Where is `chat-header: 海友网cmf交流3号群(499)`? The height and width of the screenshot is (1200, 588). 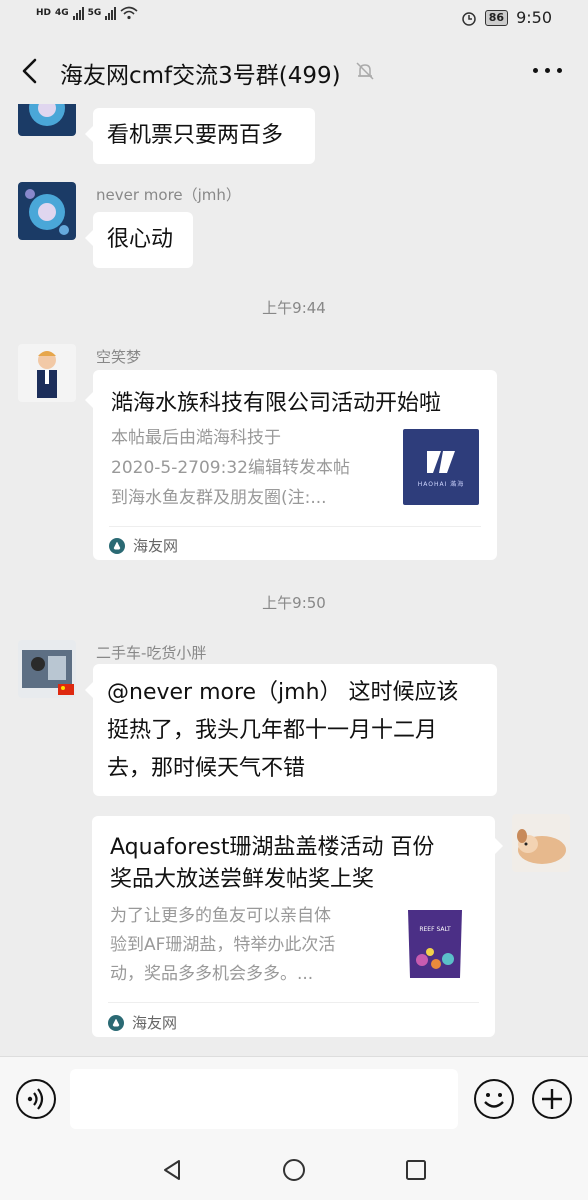
chat-header: 海友网cmf交流3号群(499) is located at coordinates (294, 71).